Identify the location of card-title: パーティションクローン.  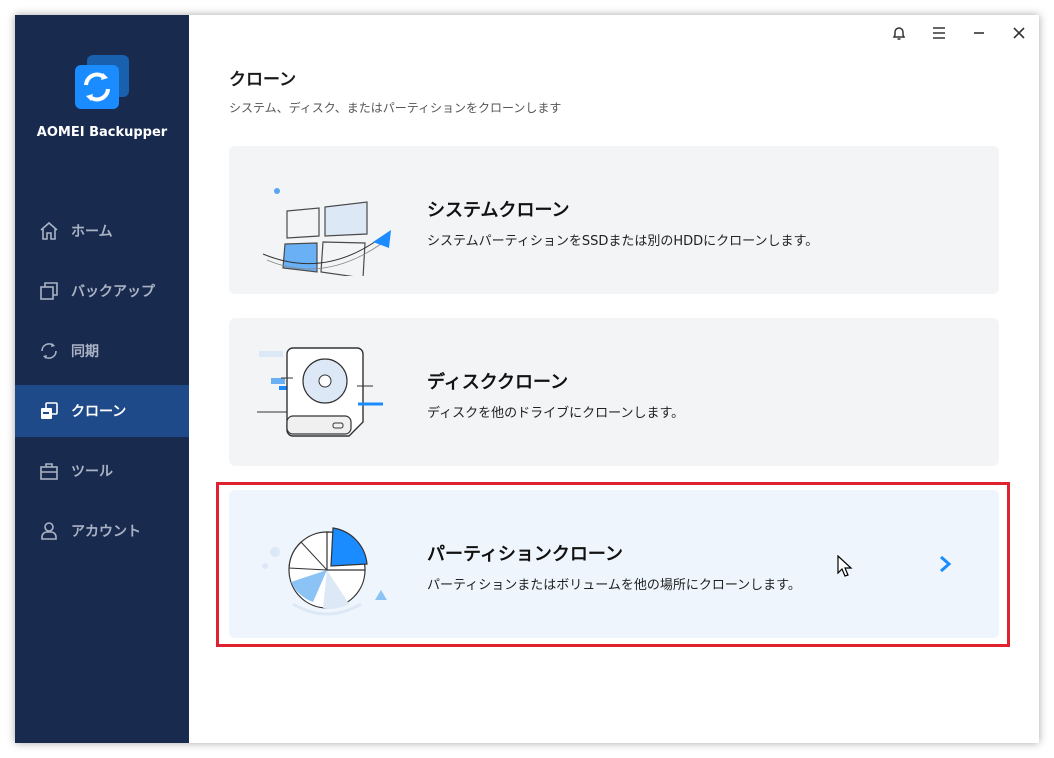
(525, 554).